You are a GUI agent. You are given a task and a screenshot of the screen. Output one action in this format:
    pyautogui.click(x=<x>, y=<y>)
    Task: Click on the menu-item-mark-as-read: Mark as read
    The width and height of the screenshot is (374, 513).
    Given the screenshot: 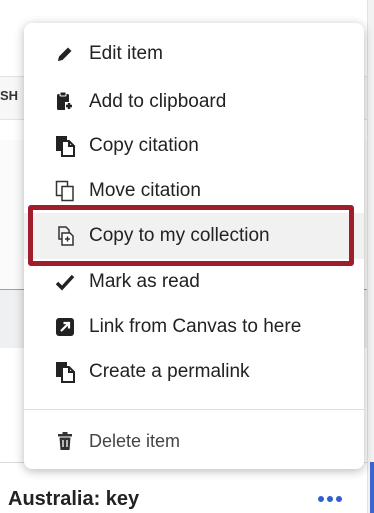 What is the action you would take?
    pyautogui.click(x=194, y=282)
    